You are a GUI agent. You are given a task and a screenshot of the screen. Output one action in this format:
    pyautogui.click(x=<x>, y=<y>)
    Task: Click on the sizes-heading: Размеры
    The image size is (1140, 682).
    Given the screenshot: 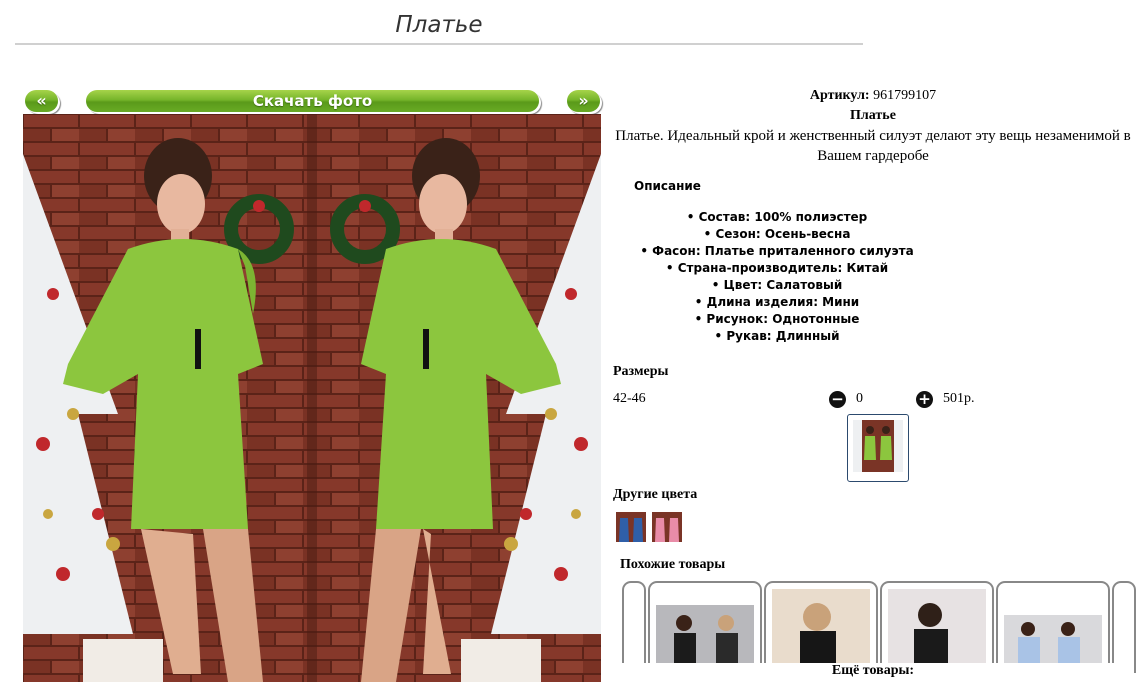 What is the action you would take?
    pyautogui.click(x=641, y=371)
    